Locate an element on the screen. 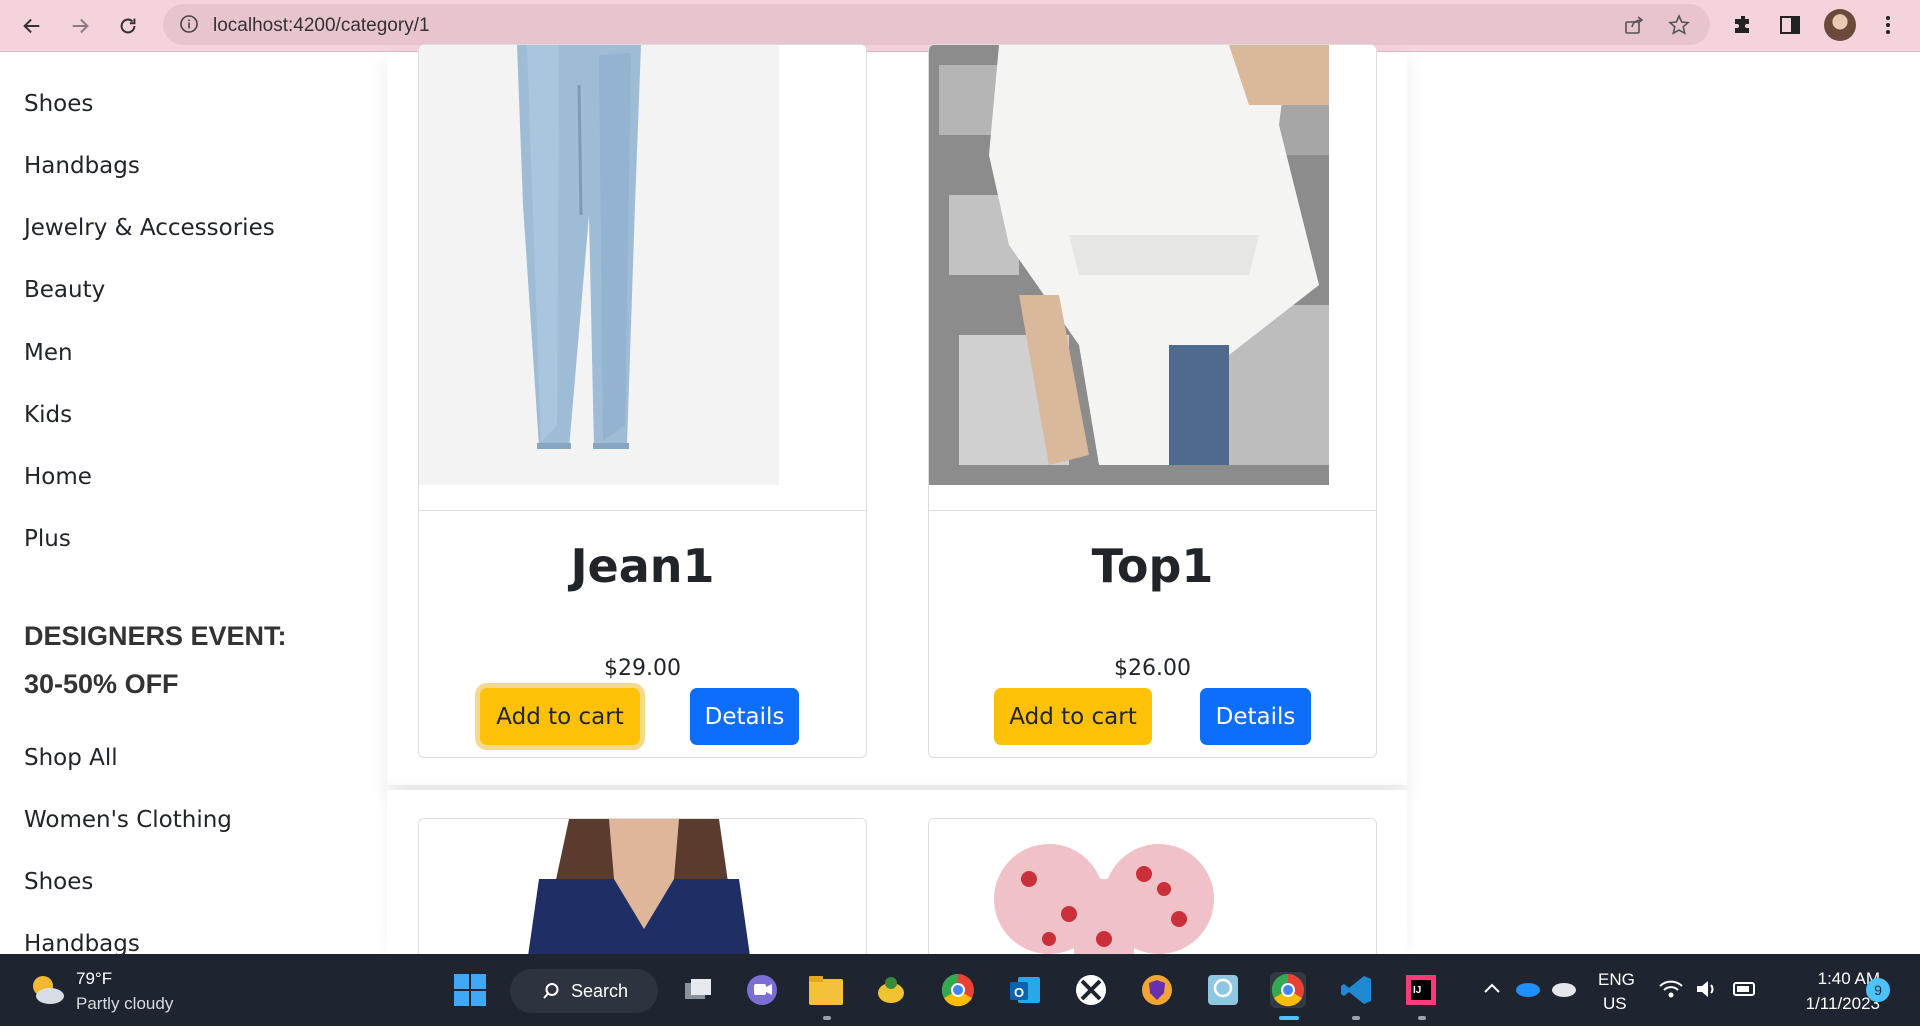 The height and width of the screenshot is (1026, 1920). promo-line-1: DESIGNERS EVENT: is located at coordinates (155, 636).